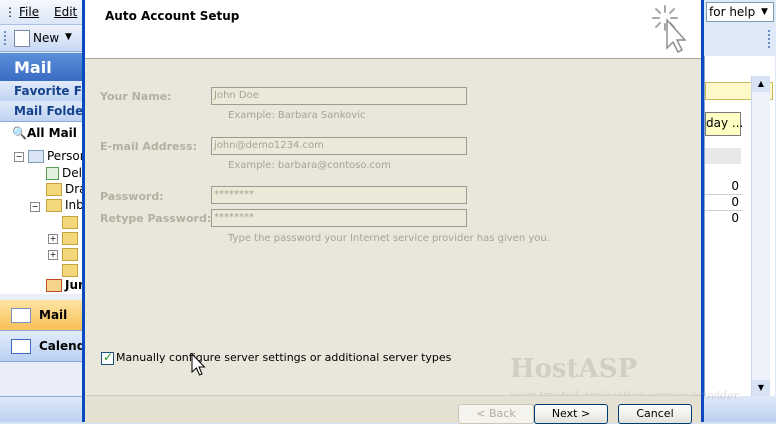 Image resolution: width=776 pixels, height=424 pixels. Describe the element at coordinates (761, 388) in the screenshot. I see `scroll-down-icon: ▼` at that location.